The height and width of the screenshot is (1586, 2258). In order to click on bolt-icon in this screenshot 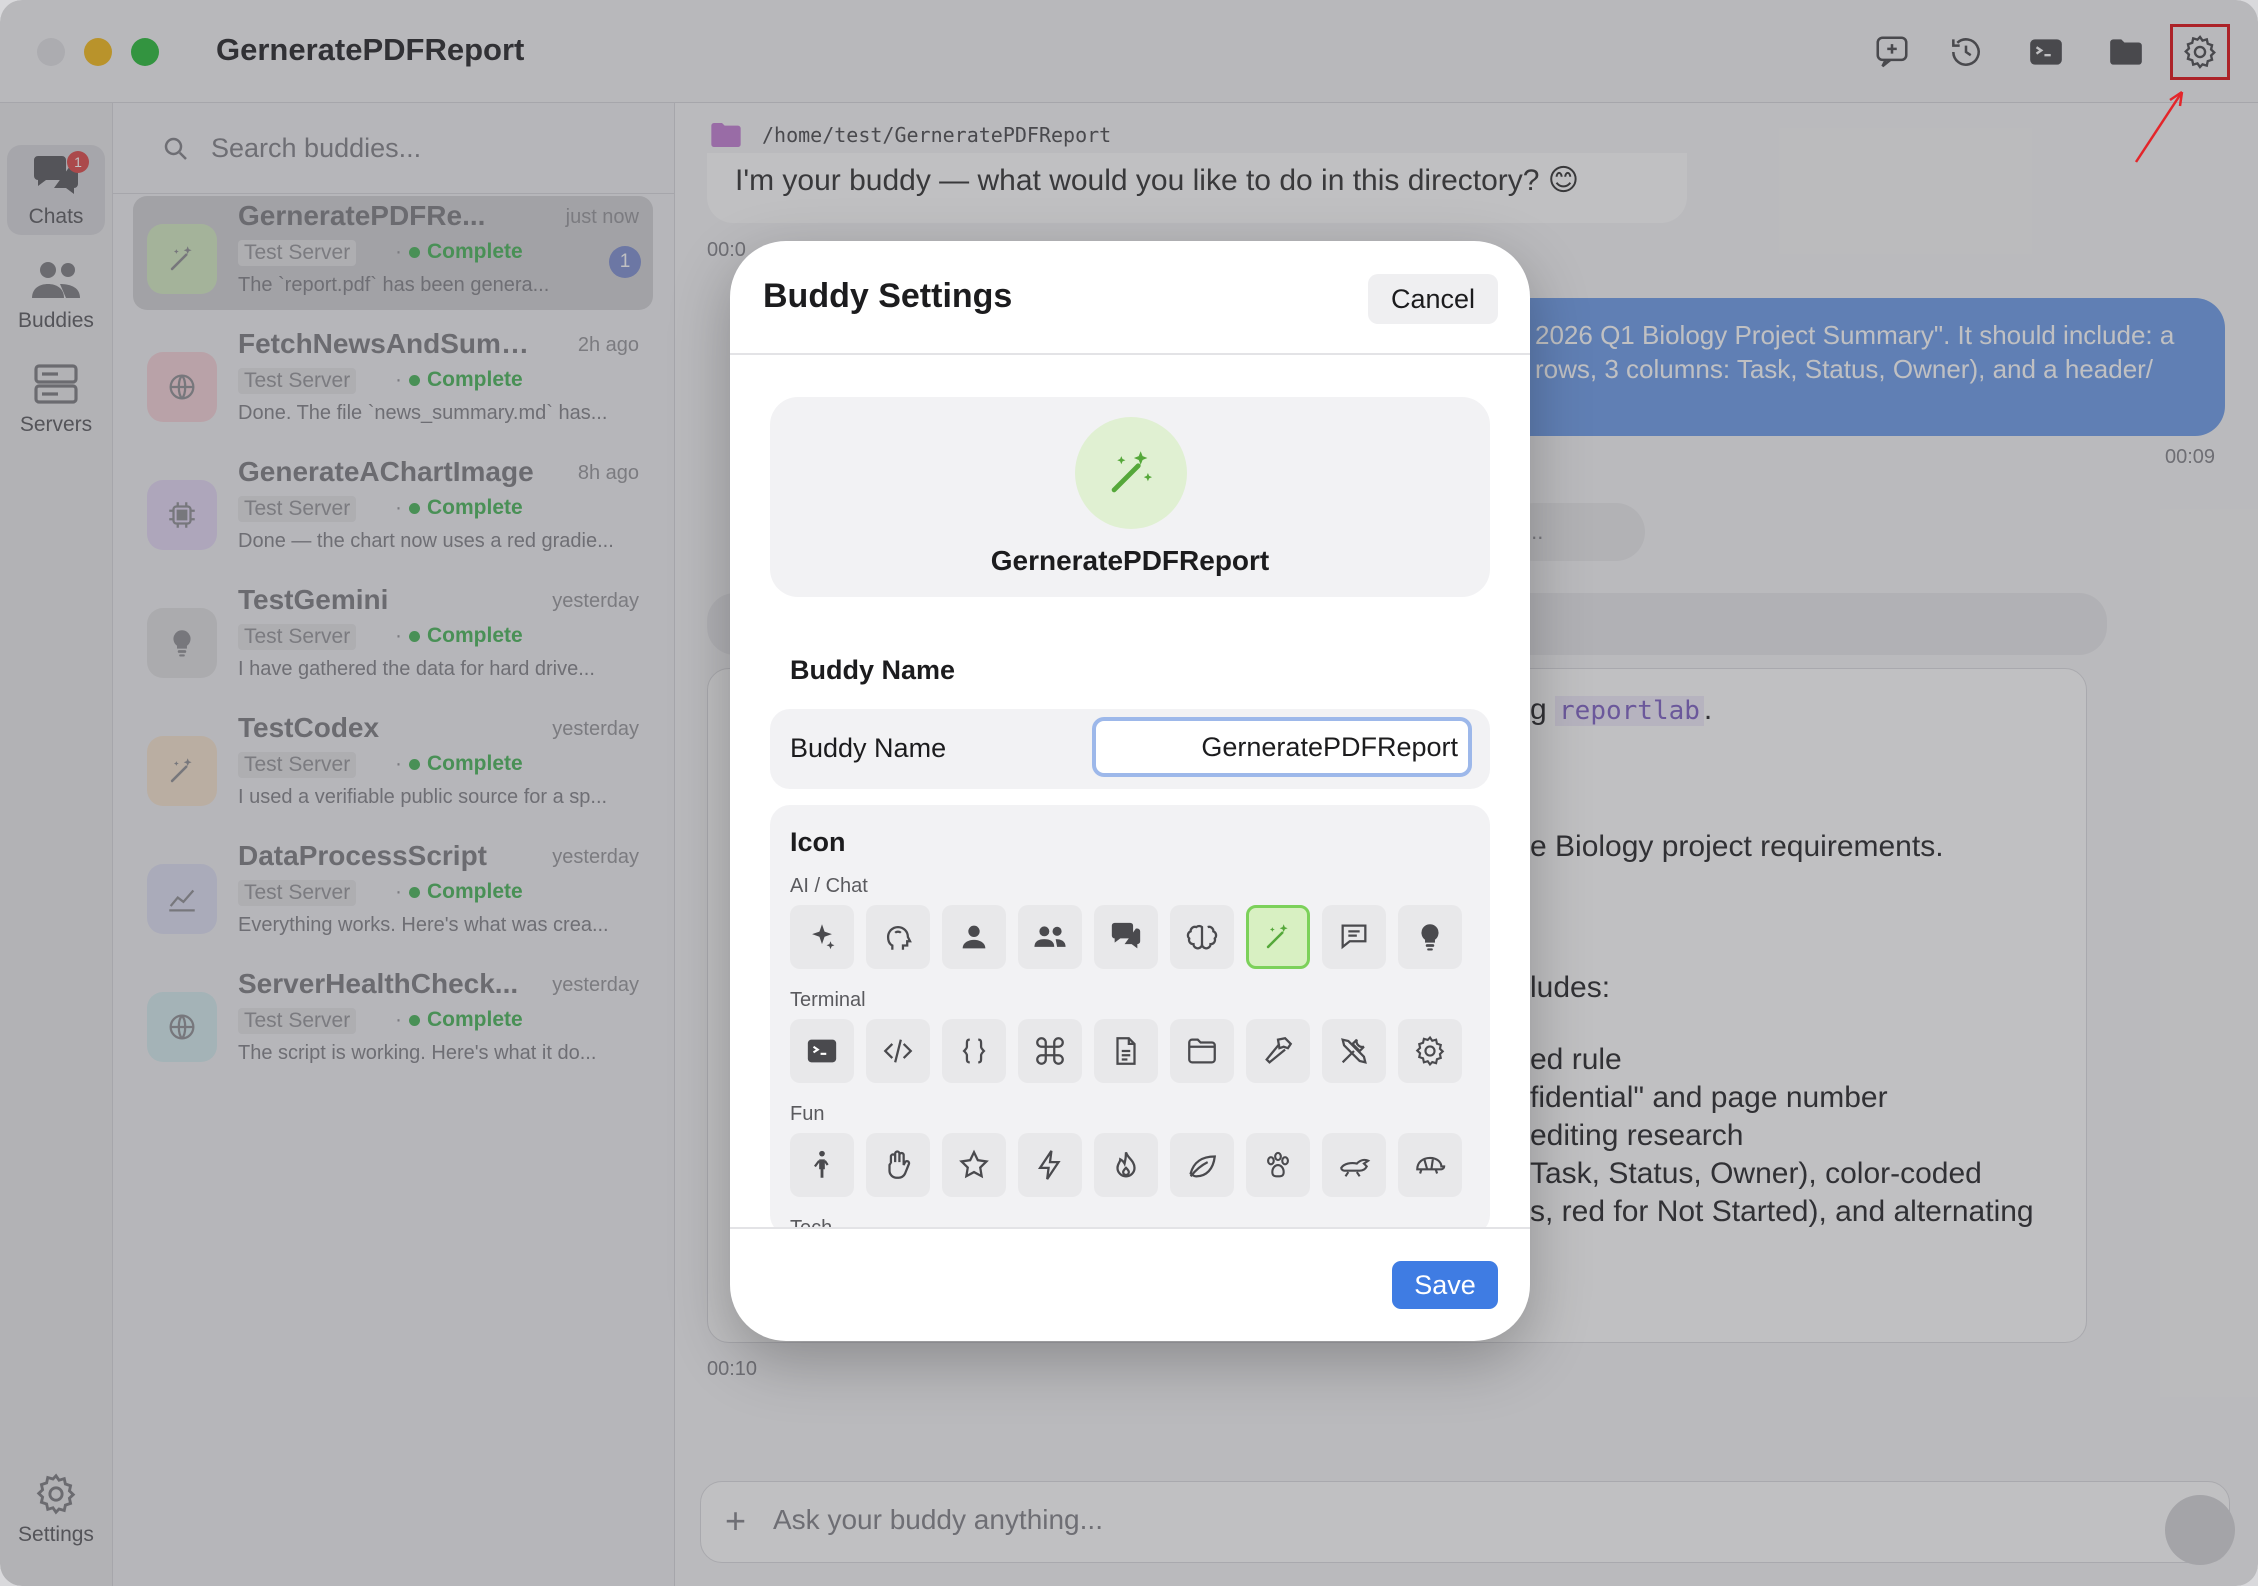, I will do `click(1050, 1165)`.